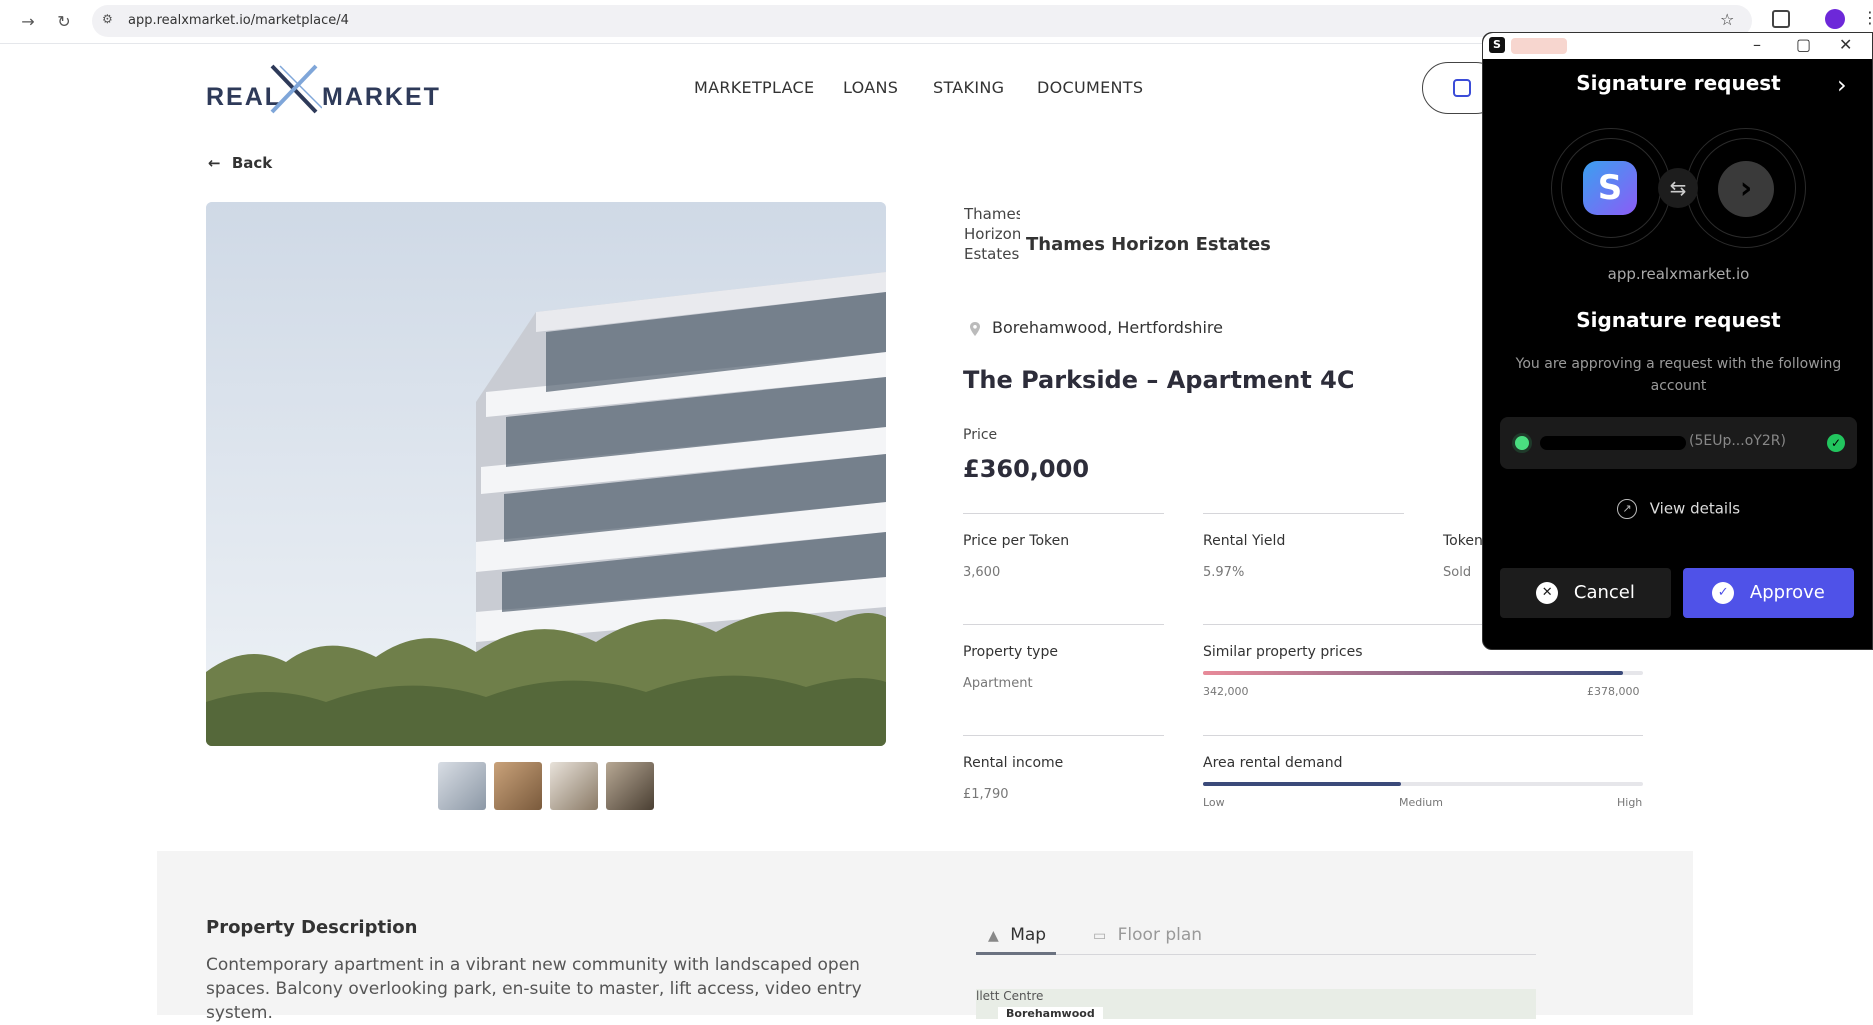  What do you see at coordinates (1723, 593) in the screenshot?
I see `check-circle-icon: ✓` at bounding box center [1723, 593].